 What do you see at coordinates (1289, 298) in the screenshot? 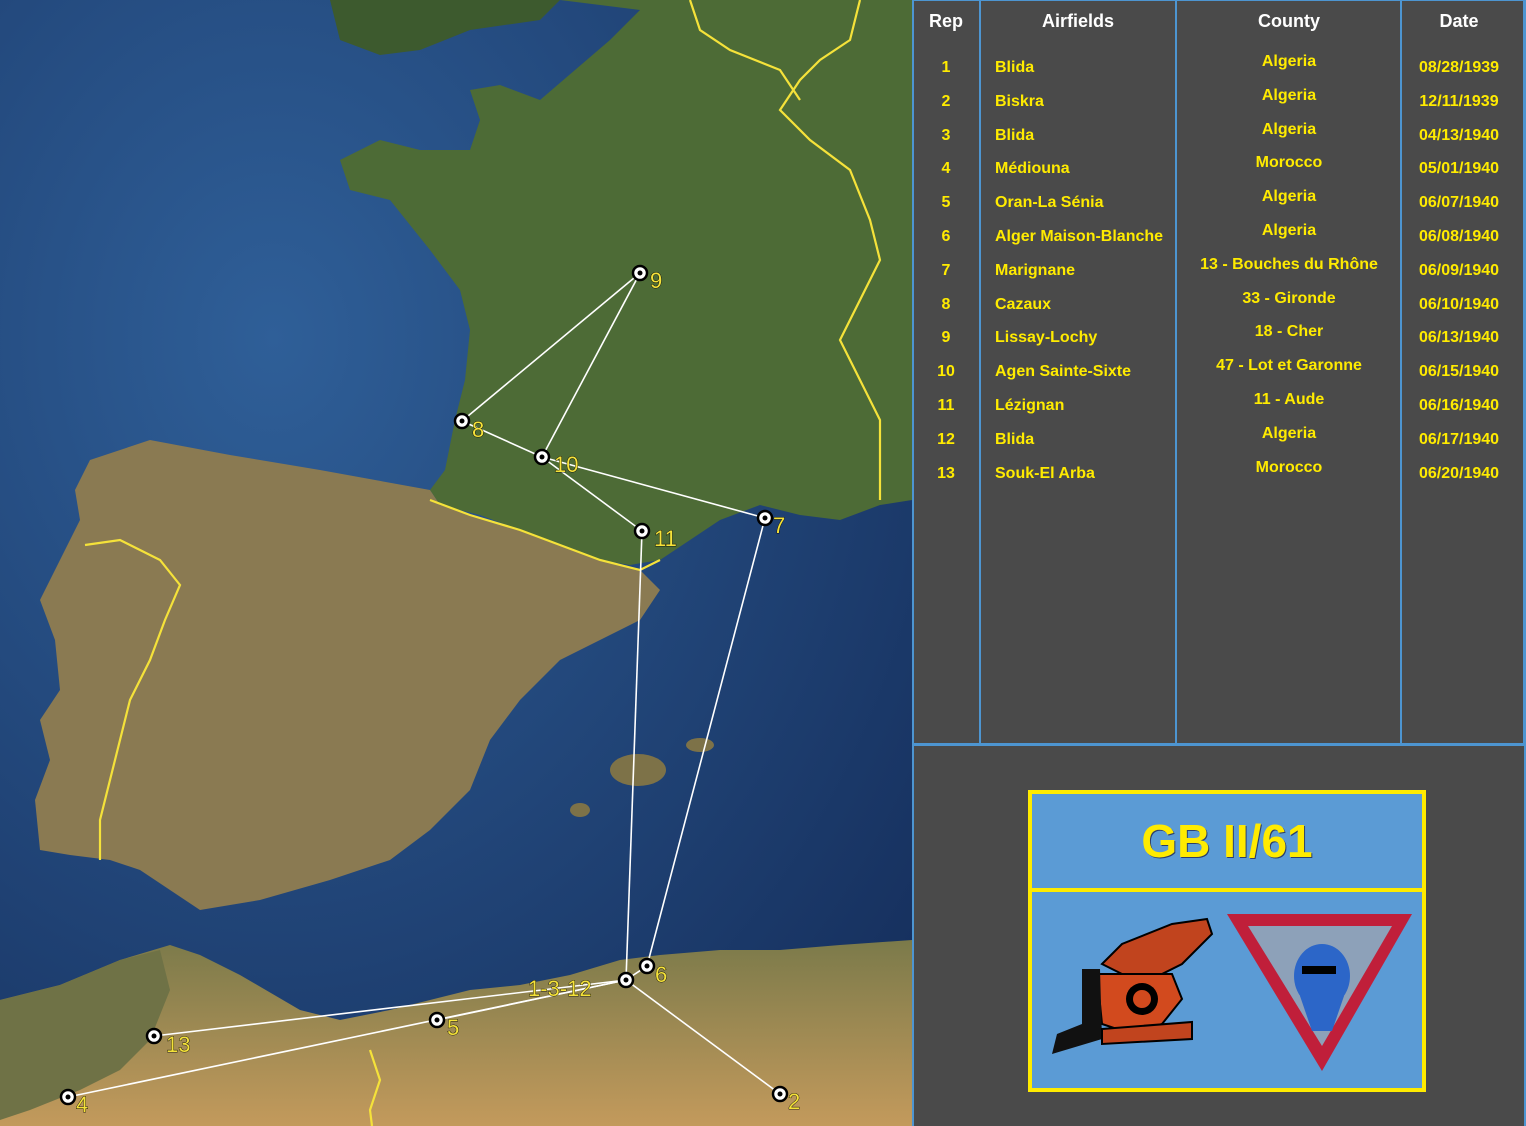
I see `row-county: 33 - Gironde` at bounding box center [1289, 298].